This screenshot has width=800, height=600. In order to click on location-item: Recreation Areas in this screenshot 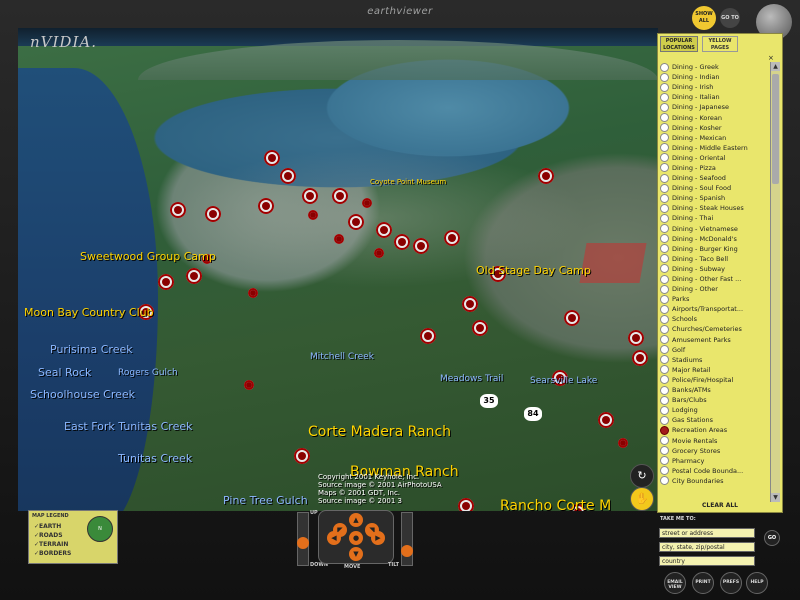, I will do `click(714, 430)`.